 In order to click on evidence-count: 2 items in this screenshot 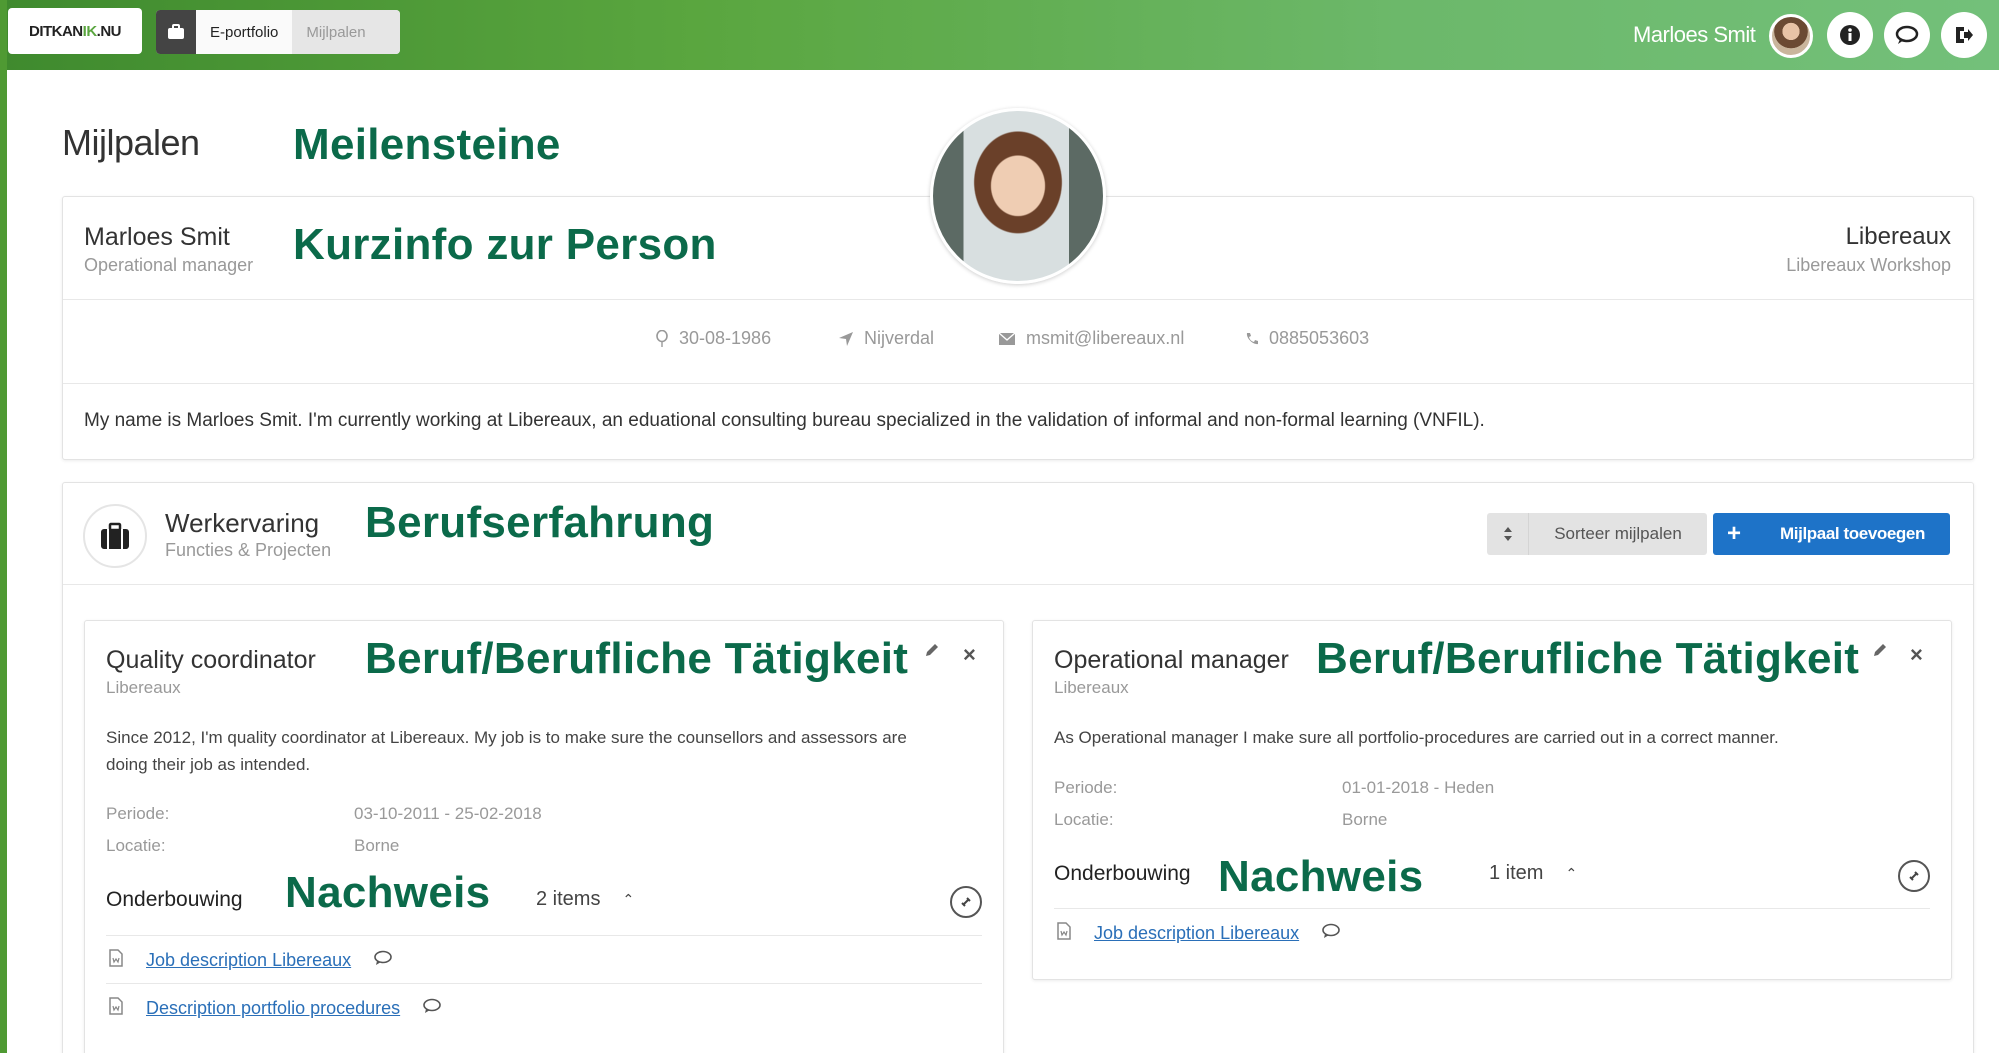, I will do `click(568, 899)`.